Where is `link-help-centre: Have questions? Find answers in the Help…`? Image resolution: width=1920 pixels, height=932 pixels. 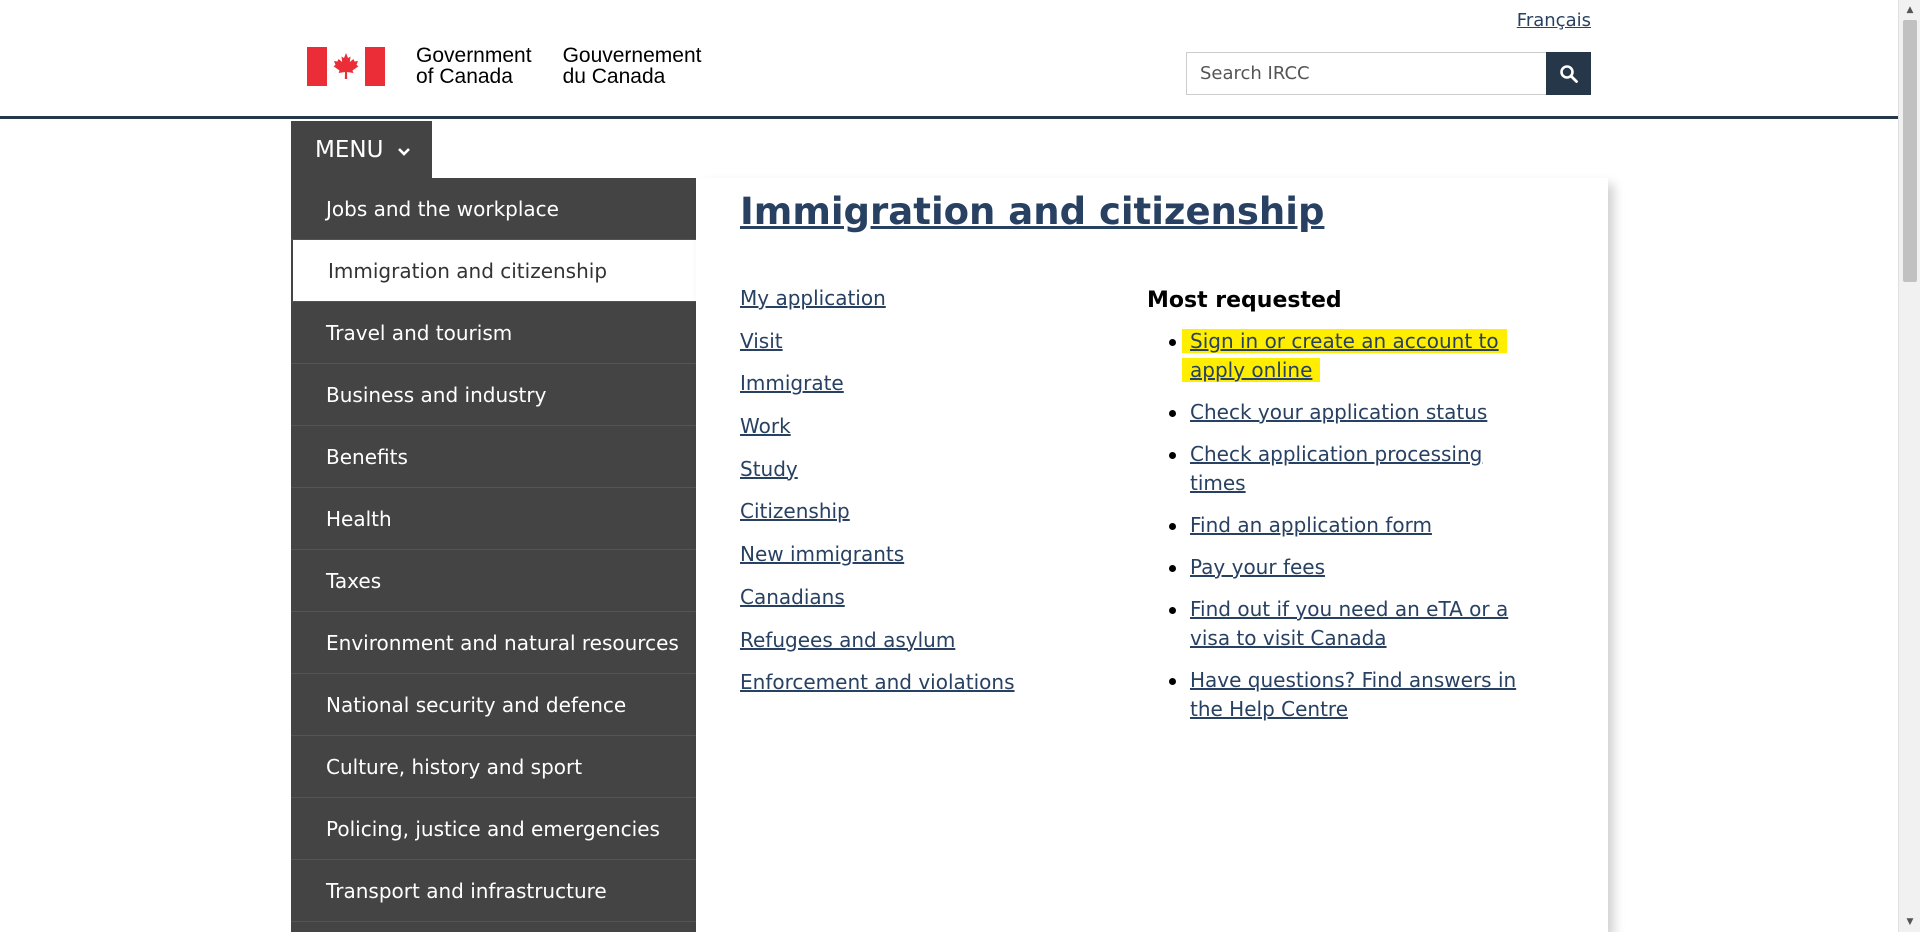 link-help-centre: Have questions? Find answers in the Help… is located at coordinates (1353, 694).